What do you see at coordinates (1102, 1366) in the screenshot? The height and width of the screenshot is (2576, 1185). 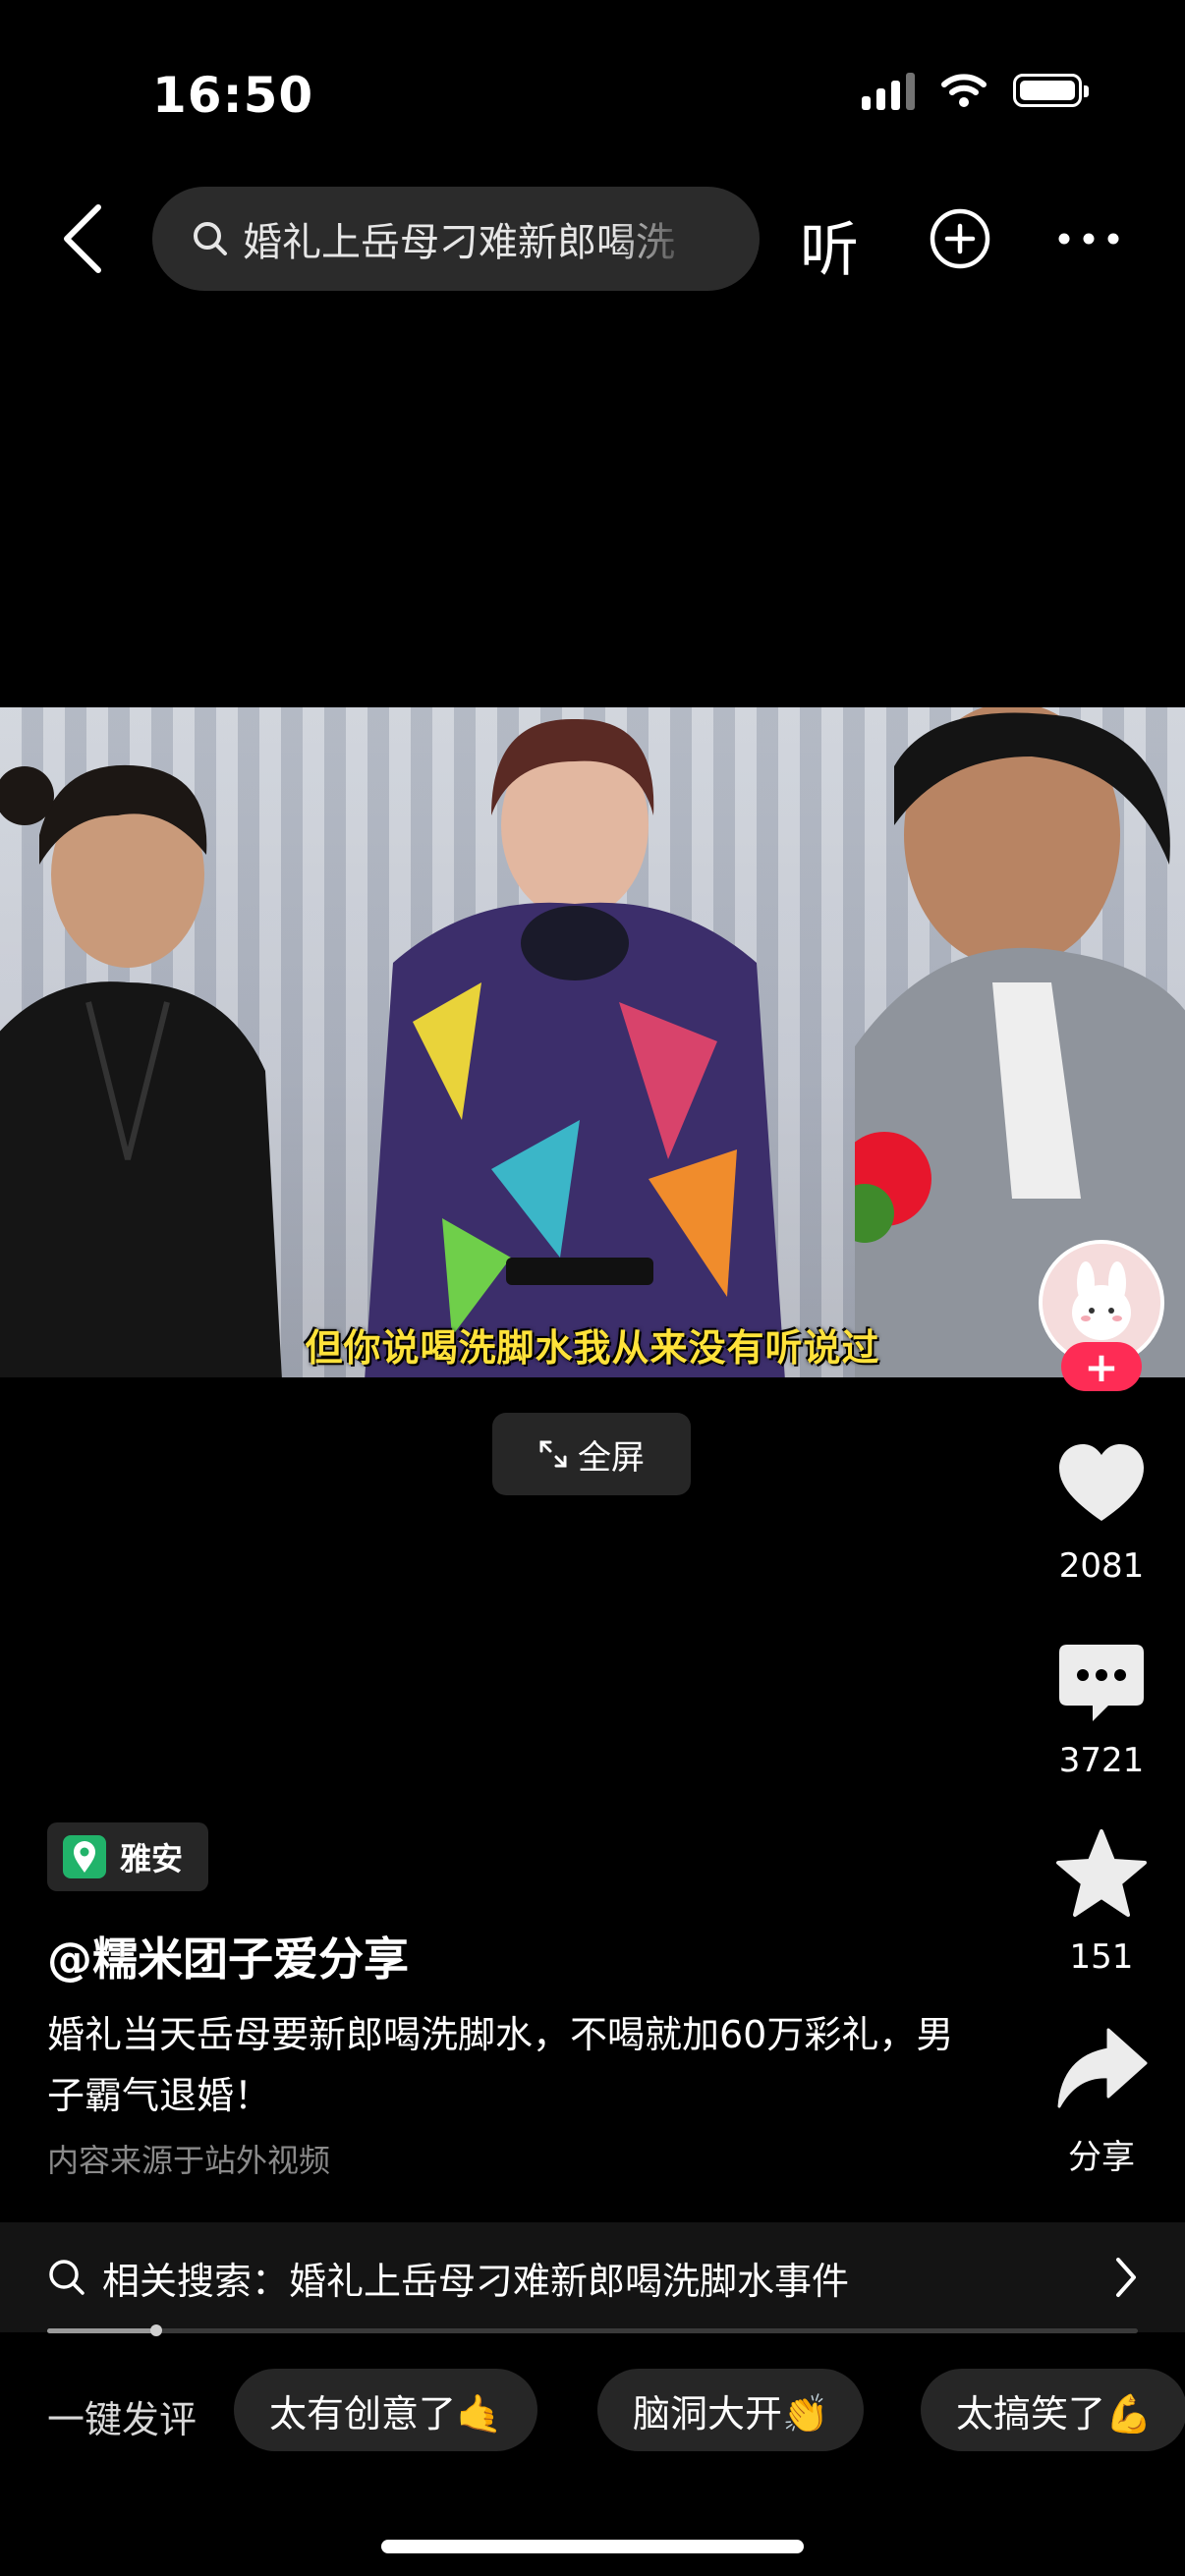 I see `follow-button: +` at bounding box center [1102, 1366].